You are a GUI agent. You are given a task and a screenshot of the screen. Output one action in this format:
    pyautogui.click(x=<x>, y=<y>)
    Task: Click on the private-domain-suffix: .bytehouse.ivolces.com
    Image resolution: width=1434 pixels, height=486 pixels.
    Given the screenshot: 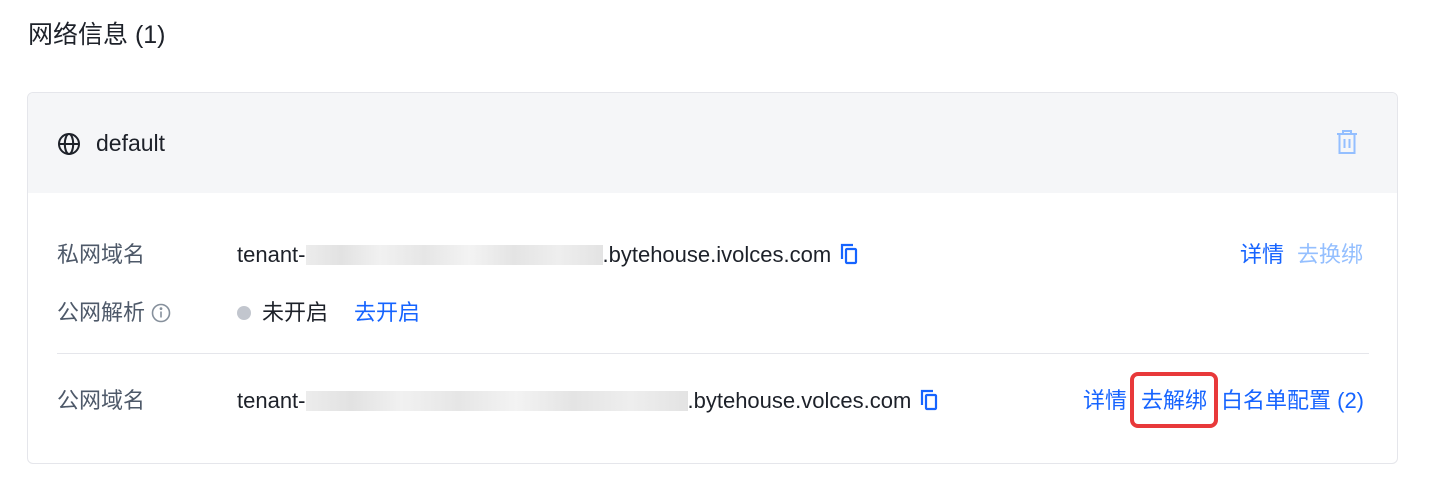 What is the action you would take?
    pyautogui.click(x=717, y=254)
    